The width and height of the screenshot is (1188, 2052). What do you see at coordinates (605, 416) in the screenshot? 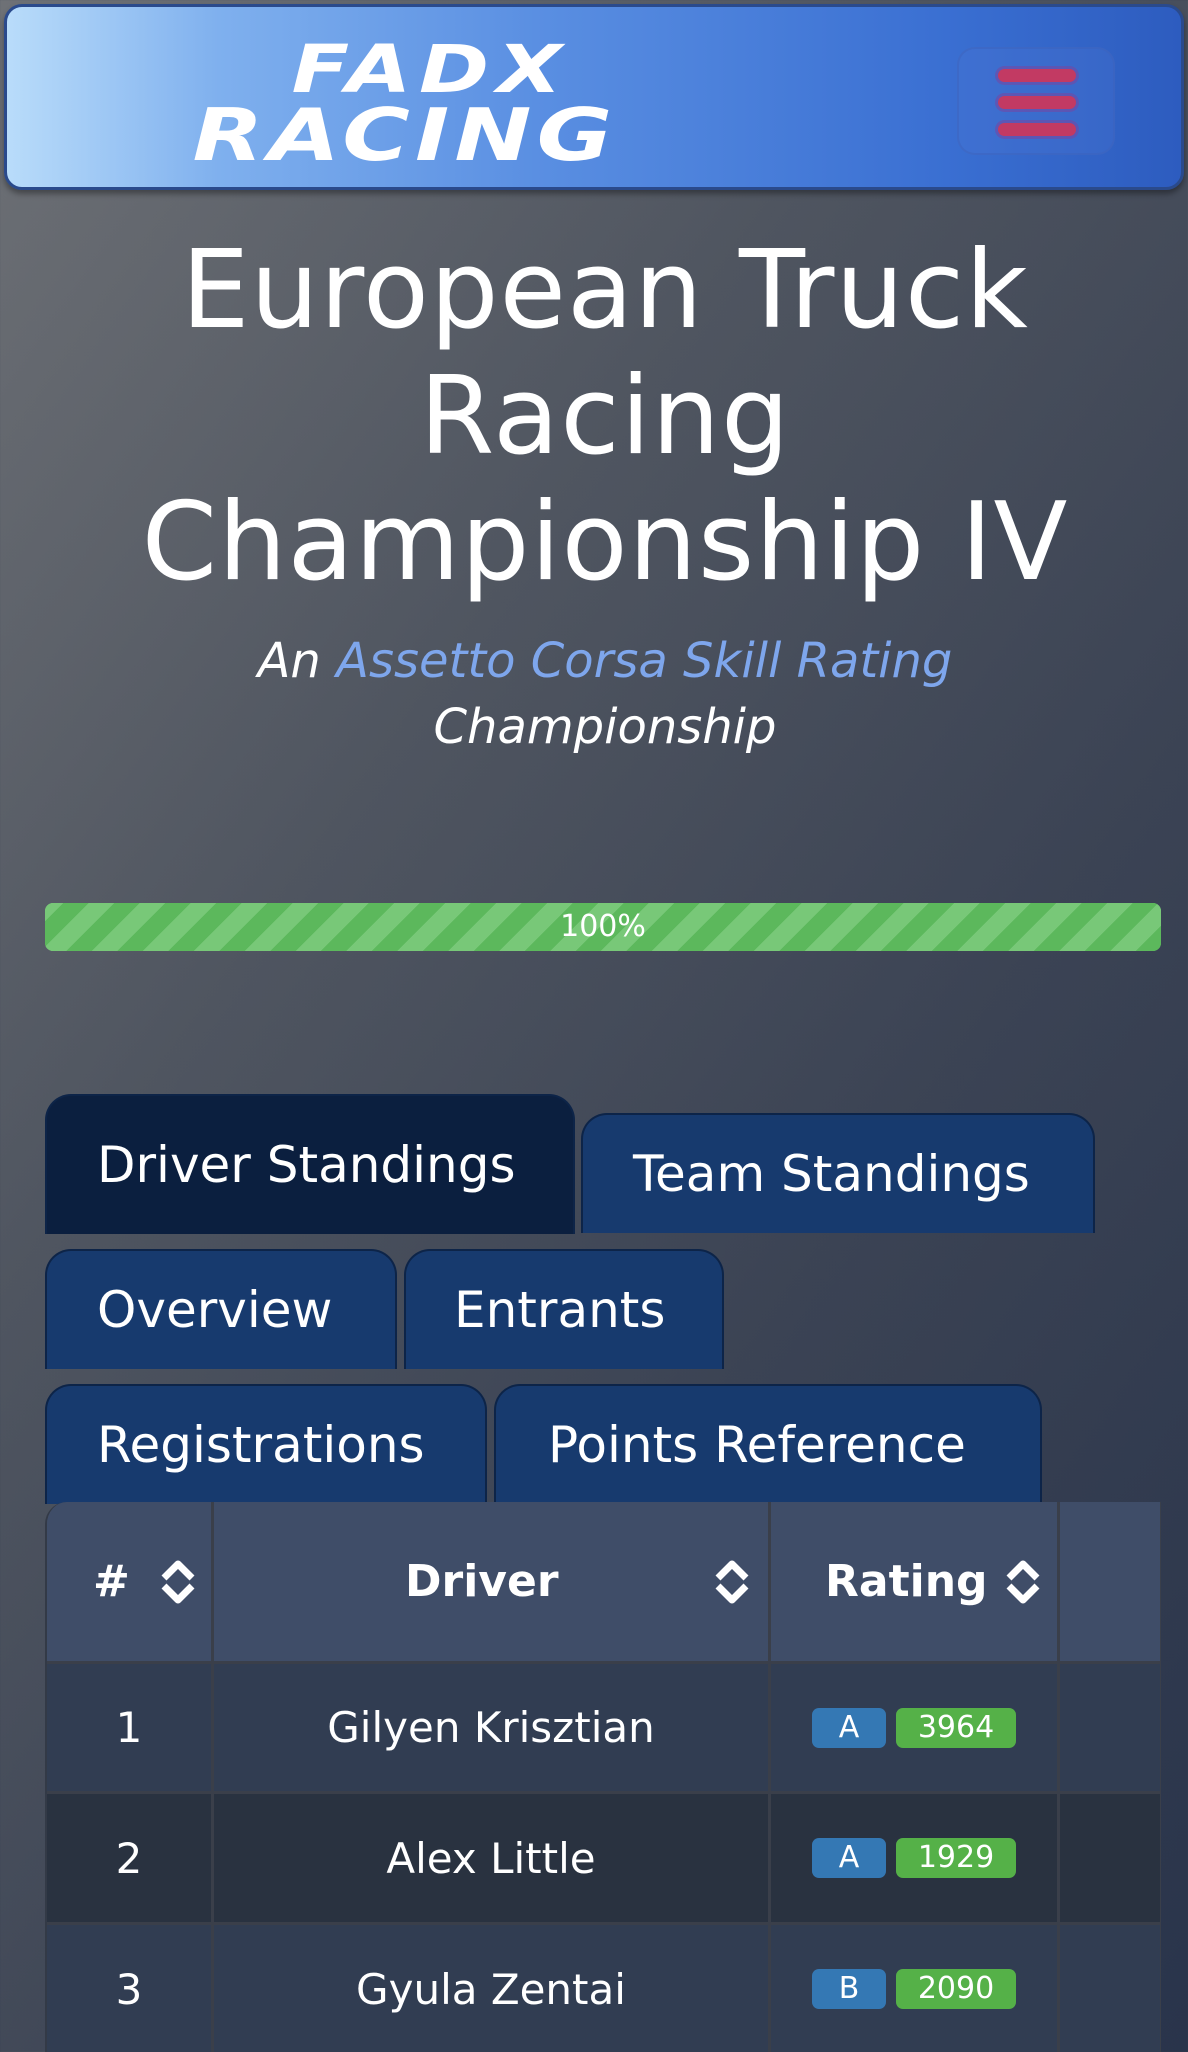
I see `page-title: European Truck Racing Championship IV` at bounding box center [605, 416].